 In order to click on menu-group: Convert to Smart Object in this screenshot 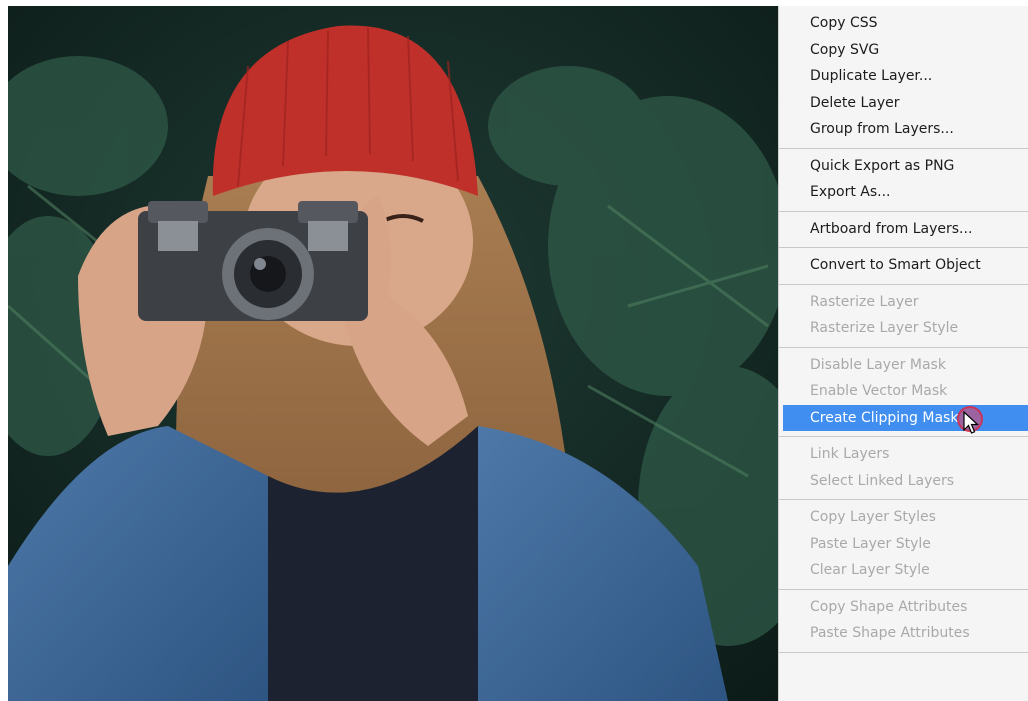, I will do `click(903, 266)`.